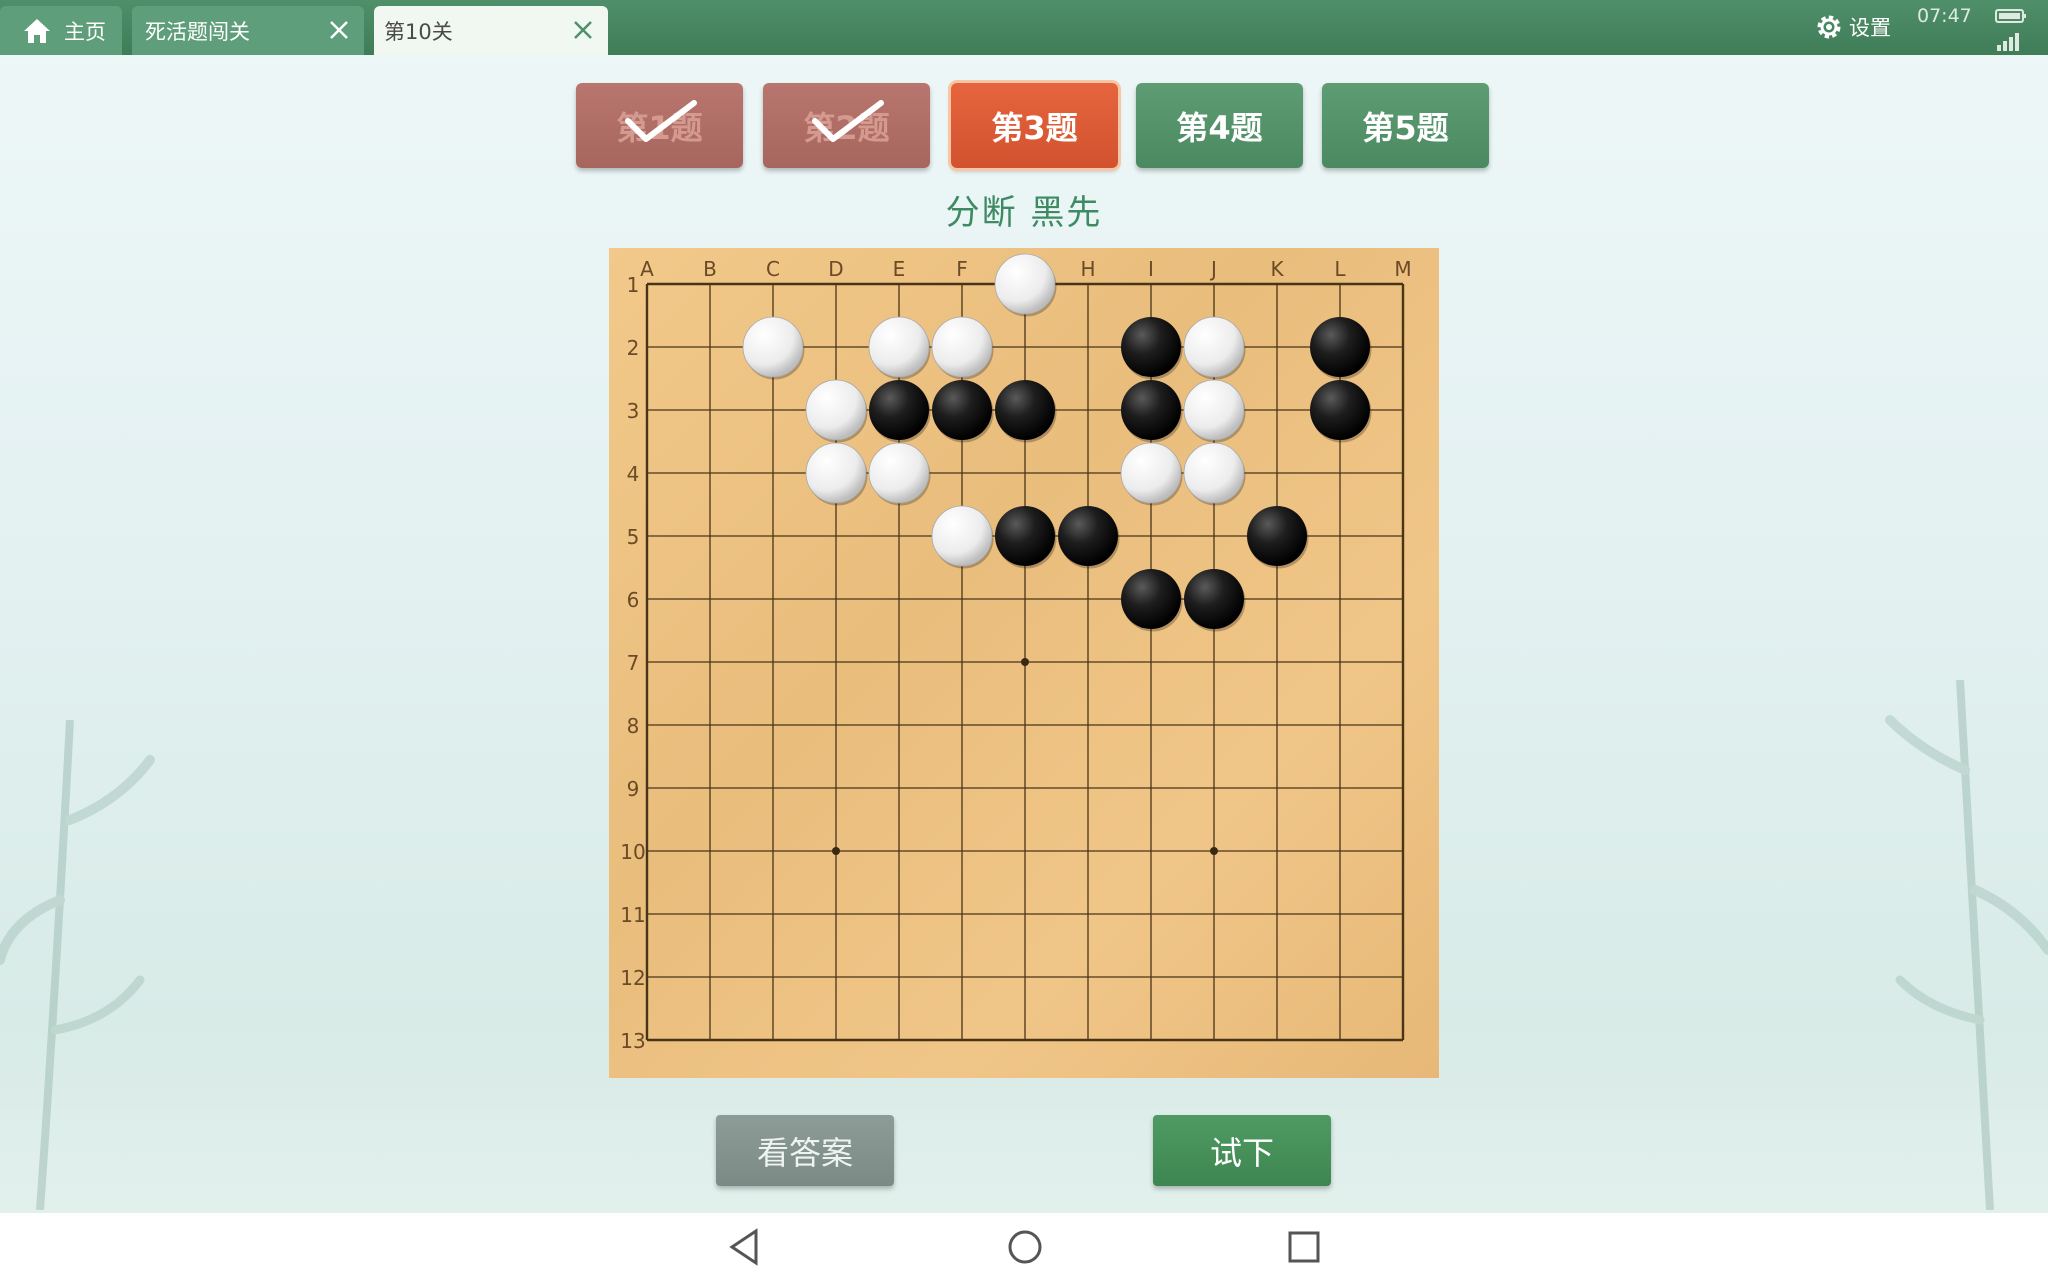  I want to click on problem-button-4: 第4题, so click(1219, 125).